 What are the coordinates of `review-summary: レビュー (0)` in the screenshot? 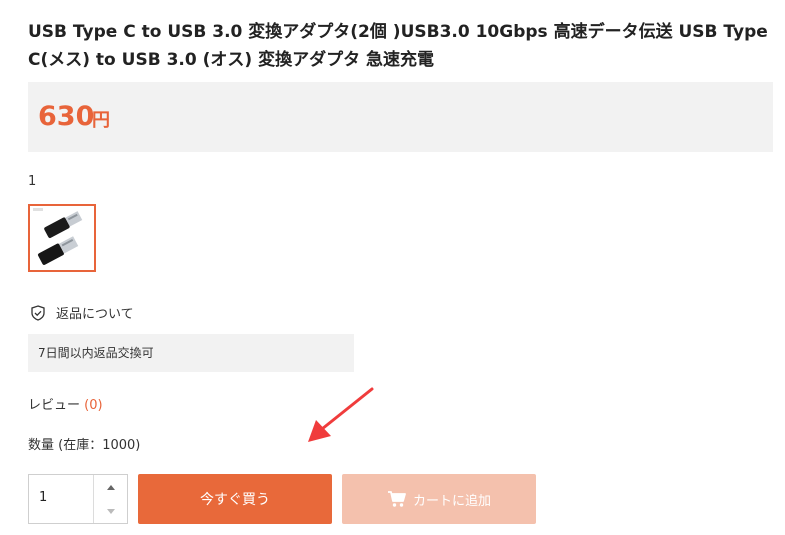 It's located at (65, 403).